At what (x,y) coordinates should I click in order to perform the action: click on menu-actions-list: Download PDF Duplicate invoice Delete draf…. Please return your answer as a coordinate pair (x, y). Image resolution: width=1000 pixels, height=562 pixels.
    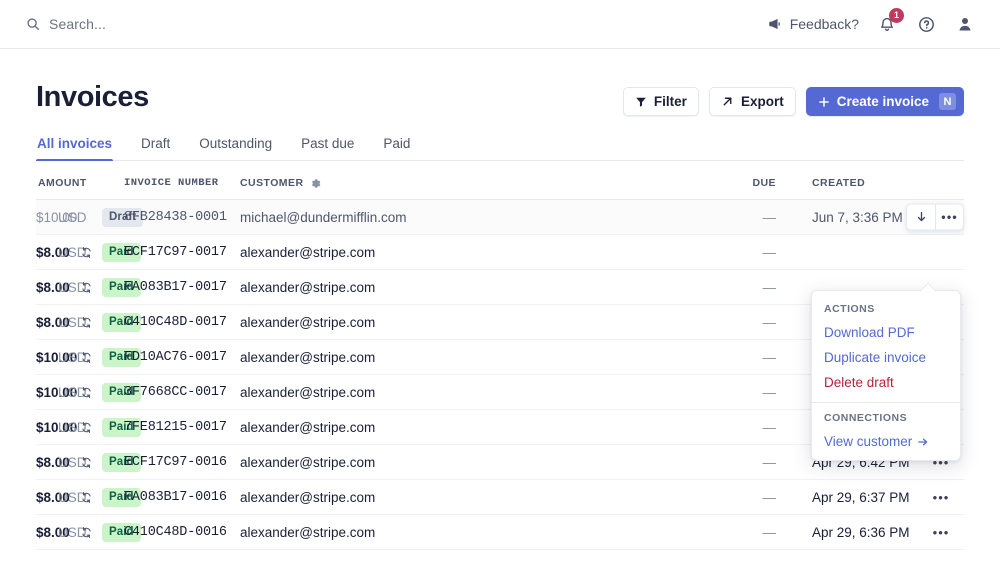
    Looking at the image, I should click on (886, 357).